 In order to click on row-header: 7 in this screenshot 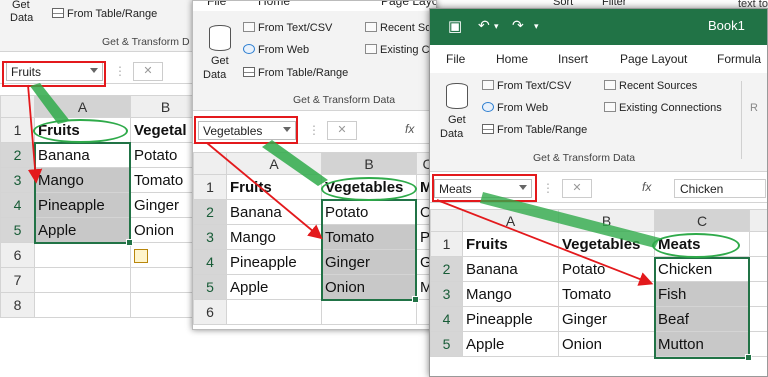, I will do `click(17, 280)`.